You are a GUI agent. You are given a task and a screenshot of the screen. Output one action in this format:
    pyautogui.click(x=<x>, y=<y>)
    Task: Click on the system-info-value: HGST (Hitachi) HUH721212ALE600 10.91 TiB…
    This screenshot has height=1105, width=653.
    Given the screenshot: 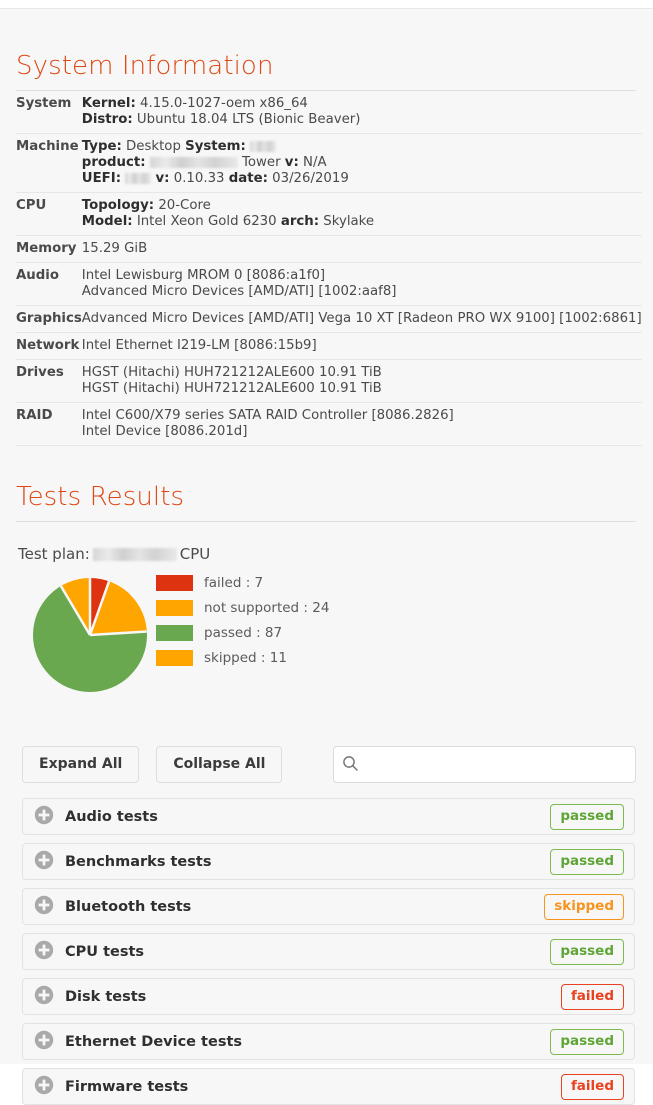 What is the action you would take?
    pyautogui.click(x=361, y=381)
    